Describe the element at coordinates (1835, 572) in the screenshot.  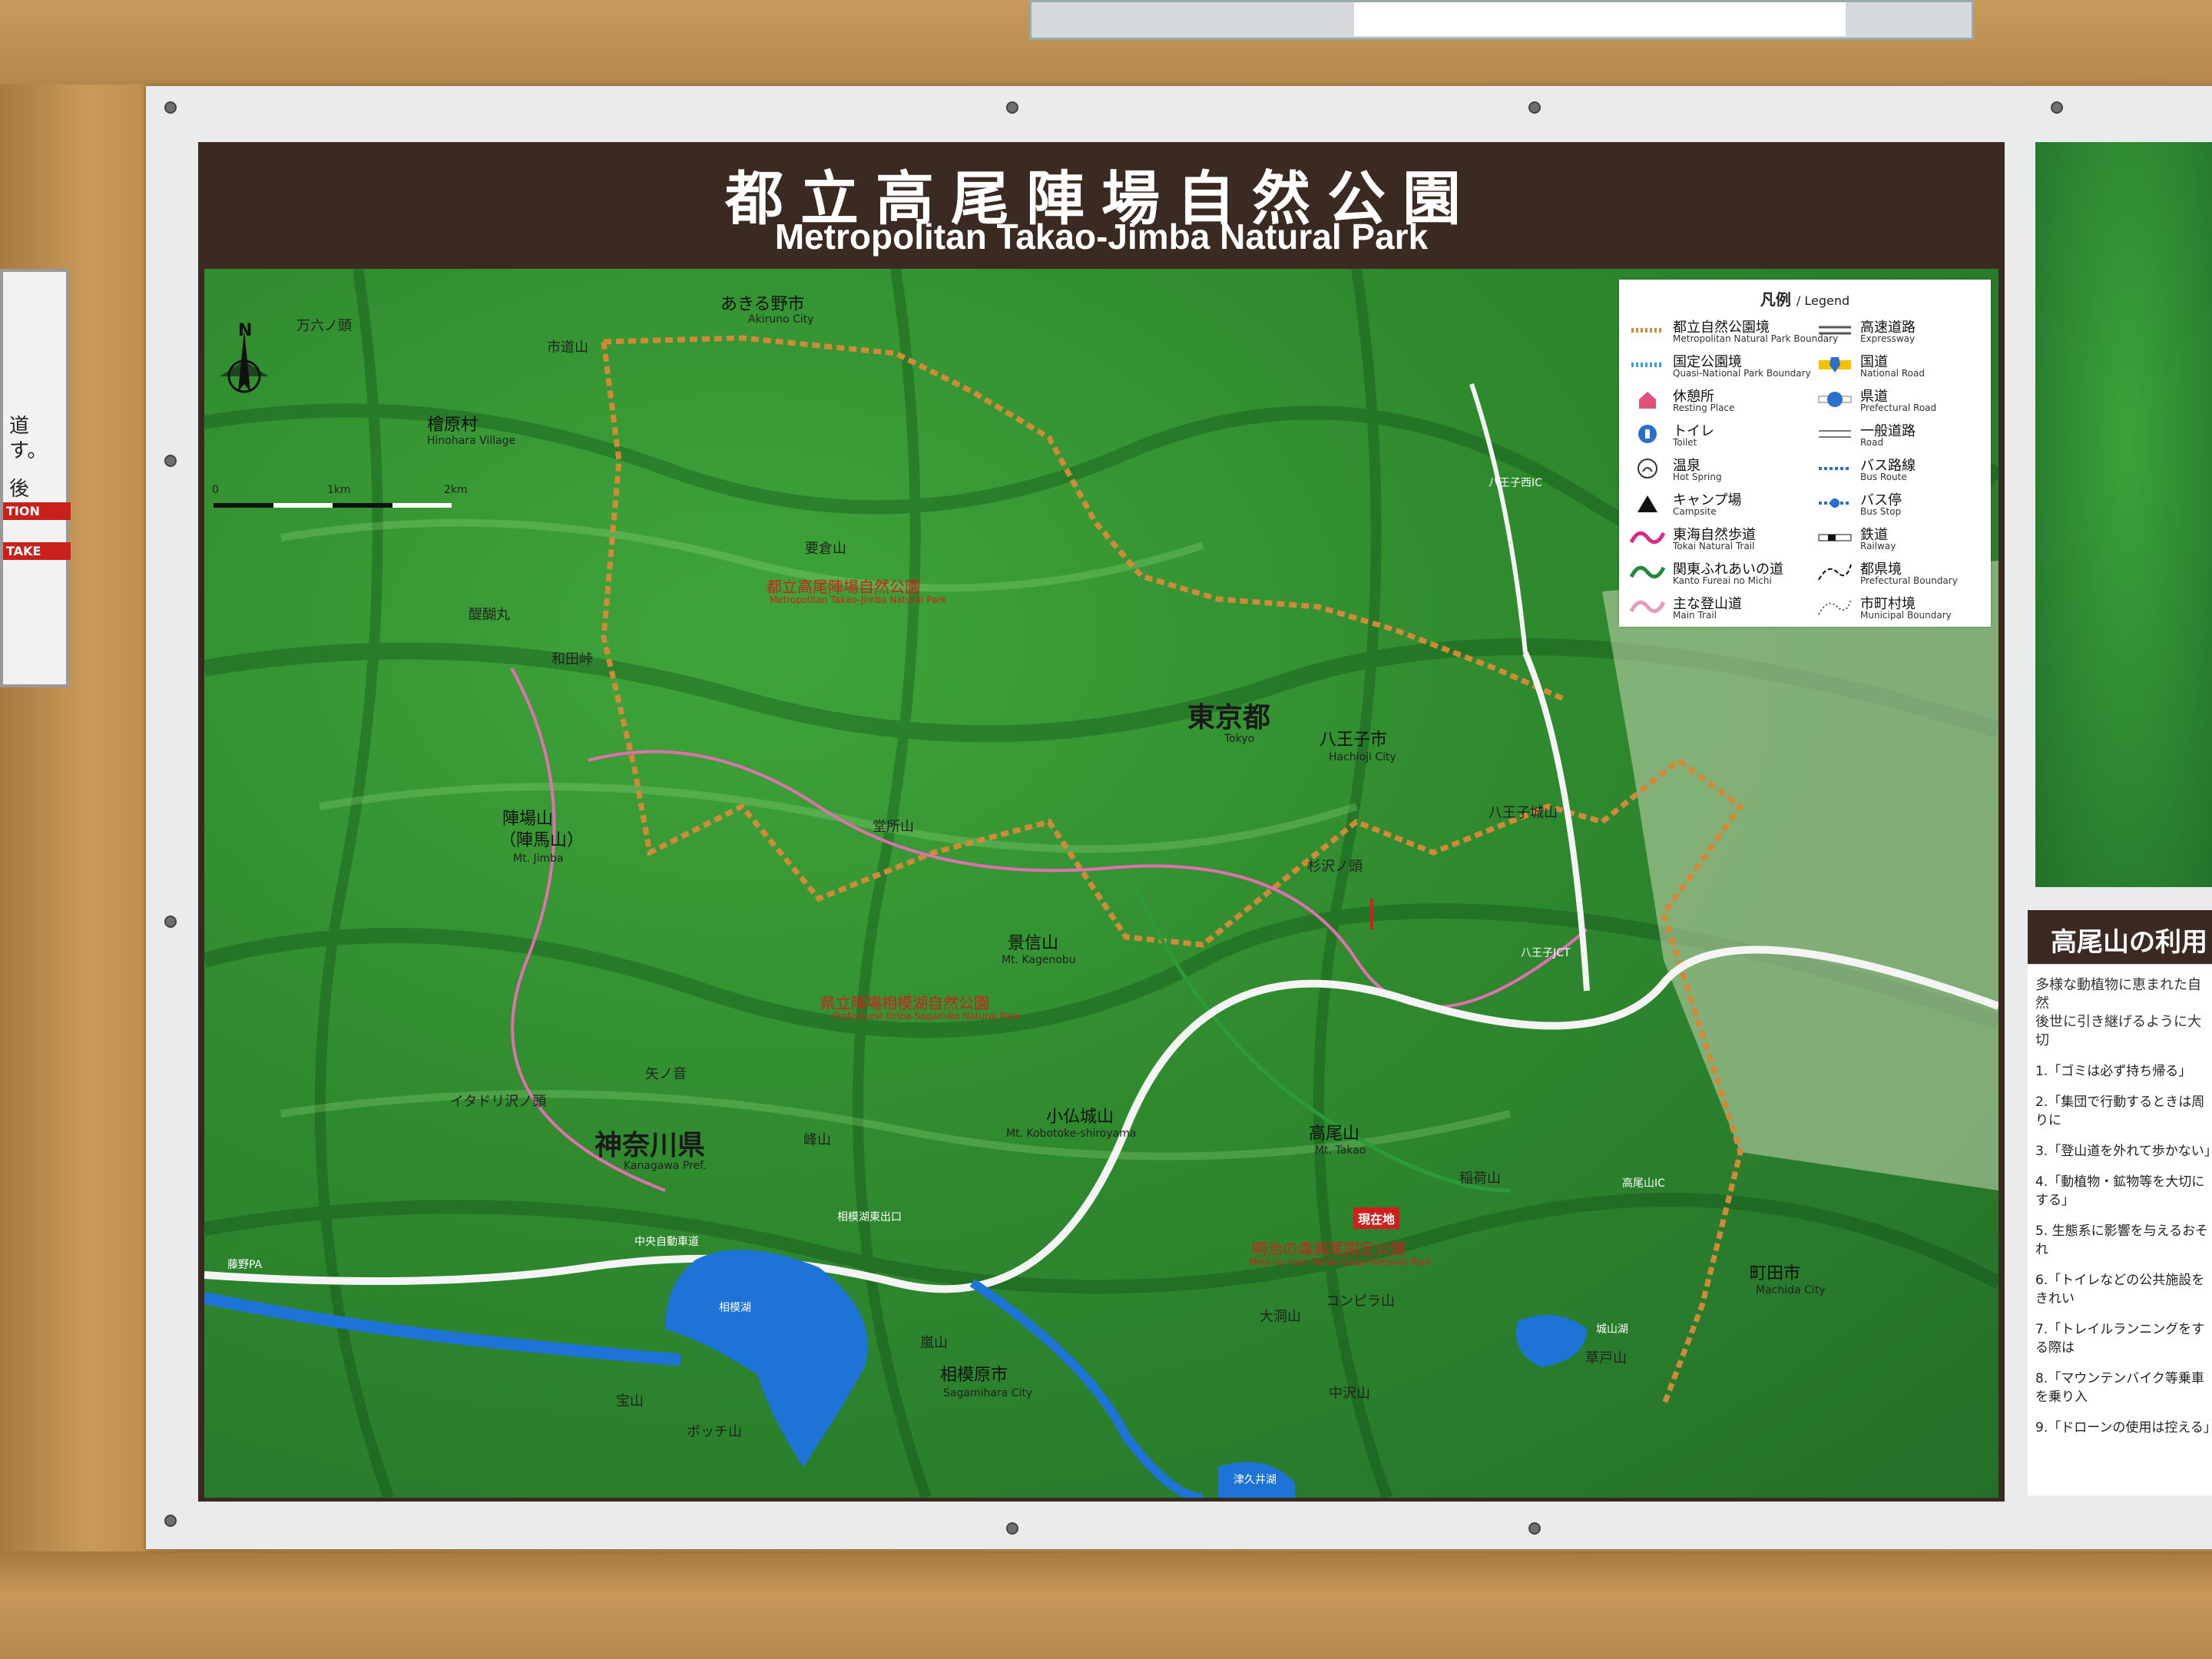
I see `prefectural-boundary-icon` at that location.